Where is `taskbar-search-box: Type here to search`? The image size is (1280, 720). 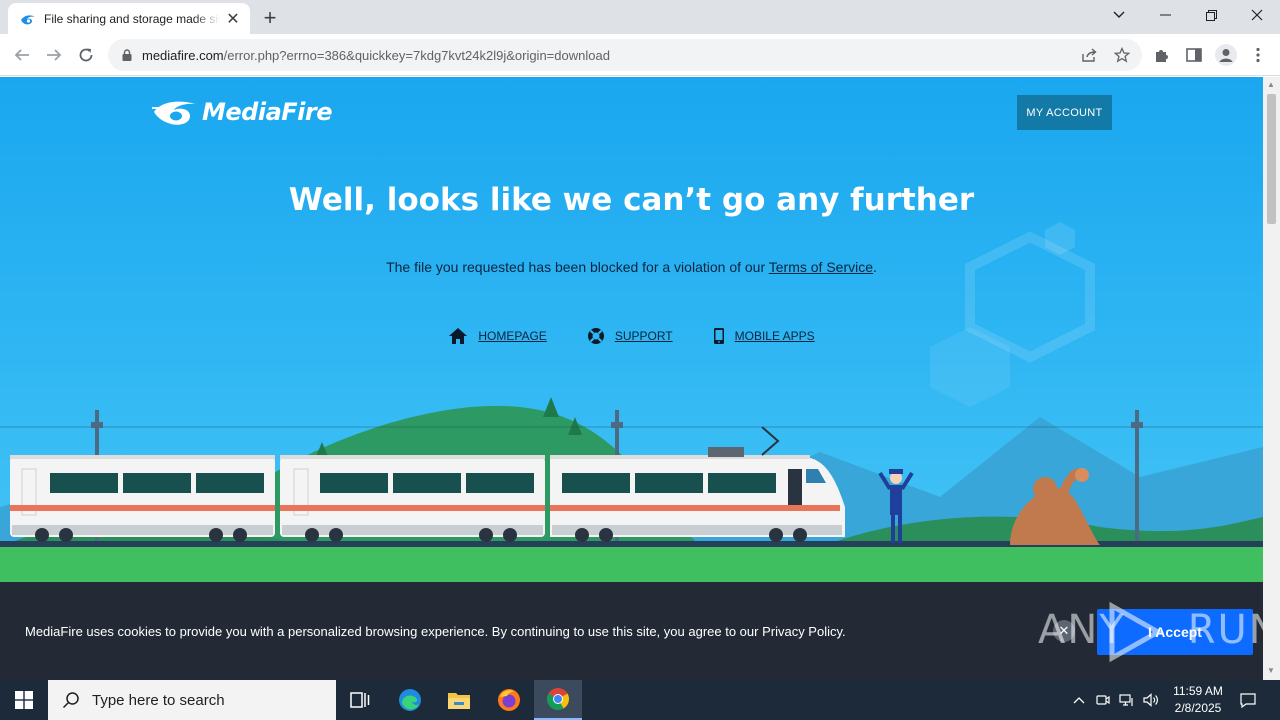 taskbar-search-box: Type here to search is located at coordinates (192, 700).